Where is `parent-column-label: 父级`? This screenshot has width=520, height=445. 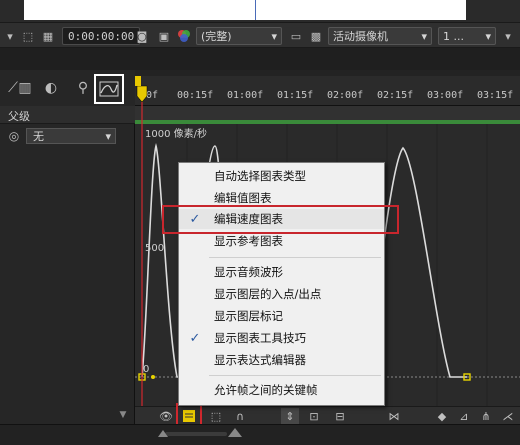
parent-column-label: 父级 is located at coordinates (19, 116).